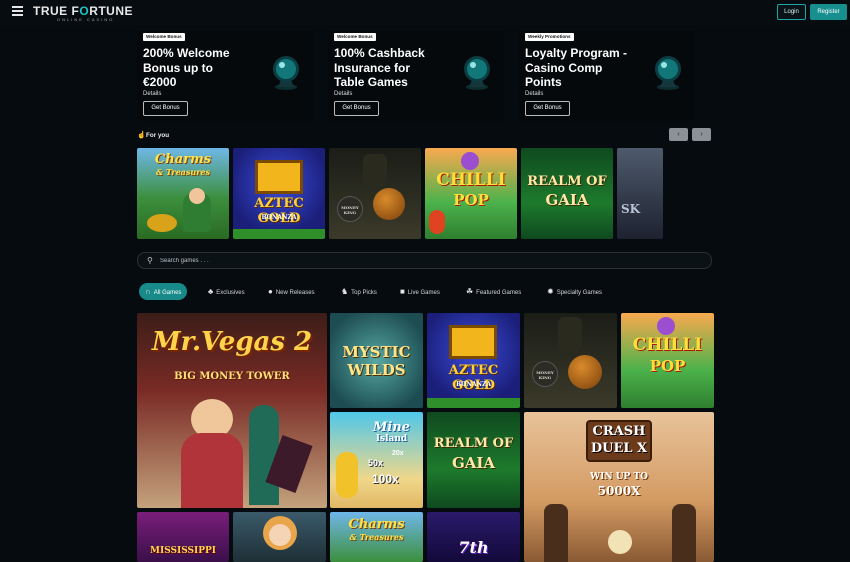 The height and width of the screenshot is (562, 850). I want to click on game-tile-chilli-pop: CHILLI POP, so click(471, 193).